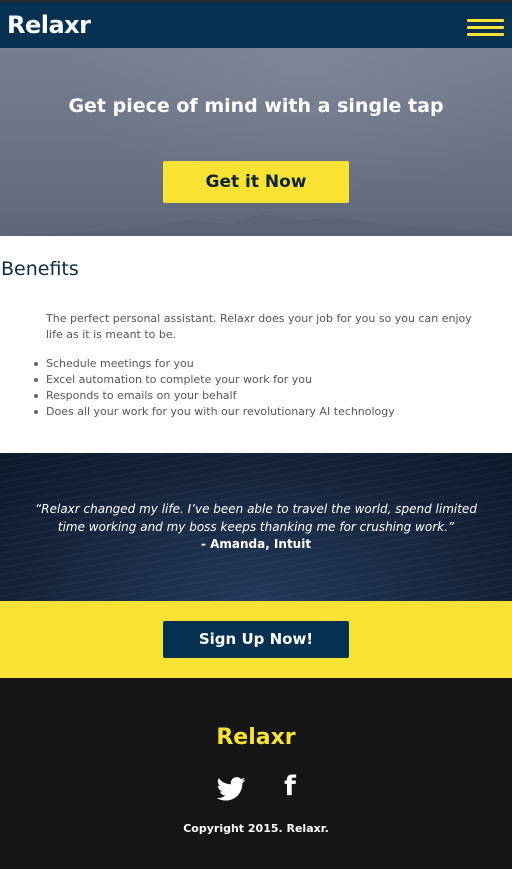 The height and width of the screenshot is (869, 512). What do you see at coordinates (256, 737) in the screenshot?
I see `footer-brand: Relaxr` at bounding box center [256, 737].